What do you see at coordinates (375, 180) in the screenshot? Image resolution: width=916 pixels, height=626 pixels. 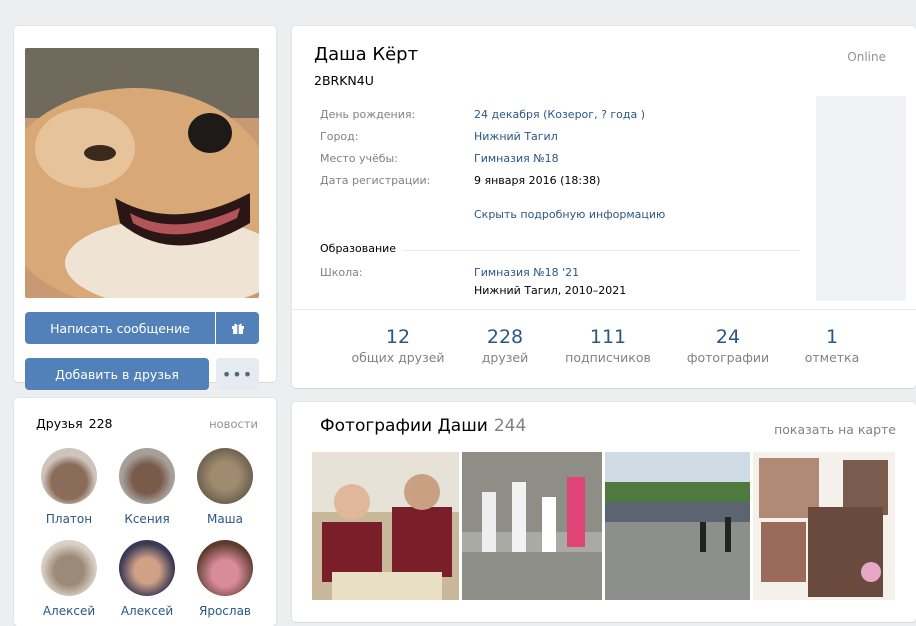 I see `registration-label: Дата регистрации:` at bounding box center [375, 180].